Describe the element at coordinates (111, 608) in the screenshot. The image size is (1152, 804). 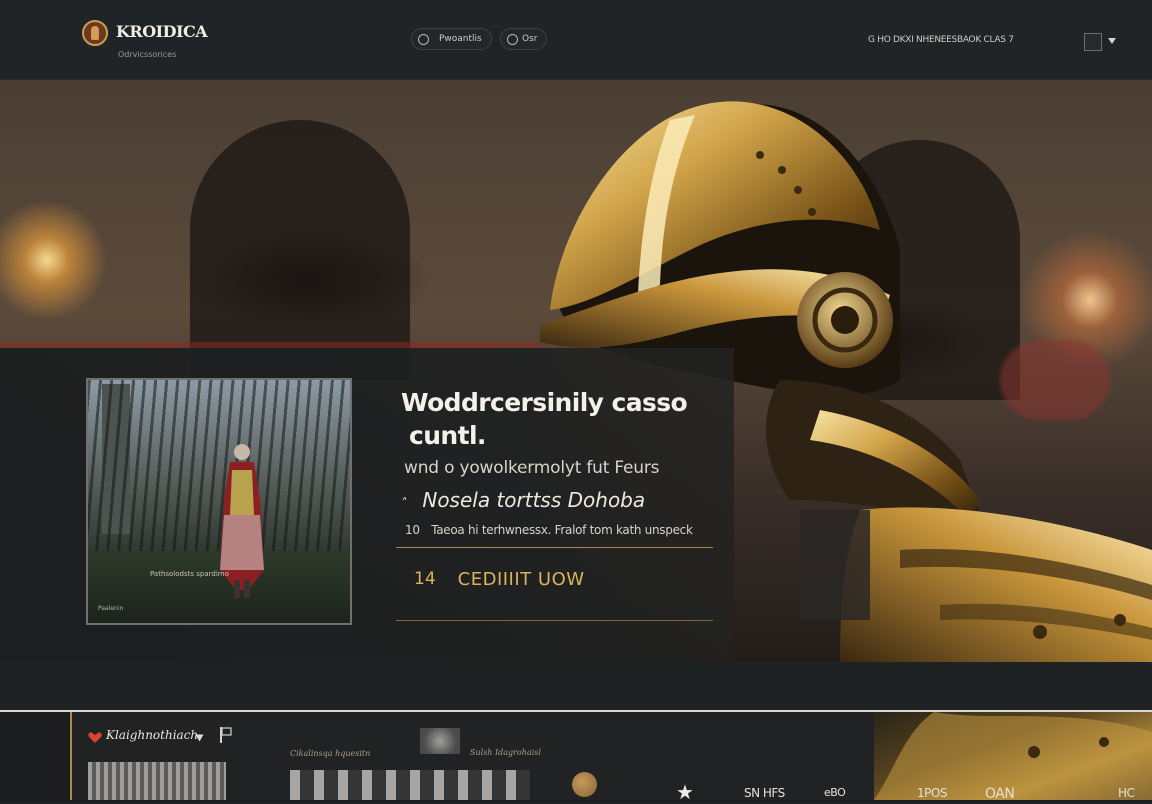
I see `photo-watermark: Paalenin` at that location.